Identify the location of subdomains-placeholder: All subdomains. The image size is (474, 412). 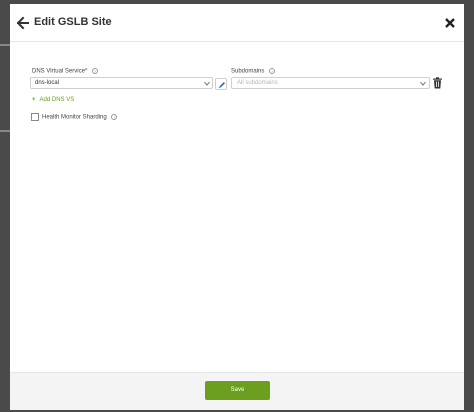
(257, 83).